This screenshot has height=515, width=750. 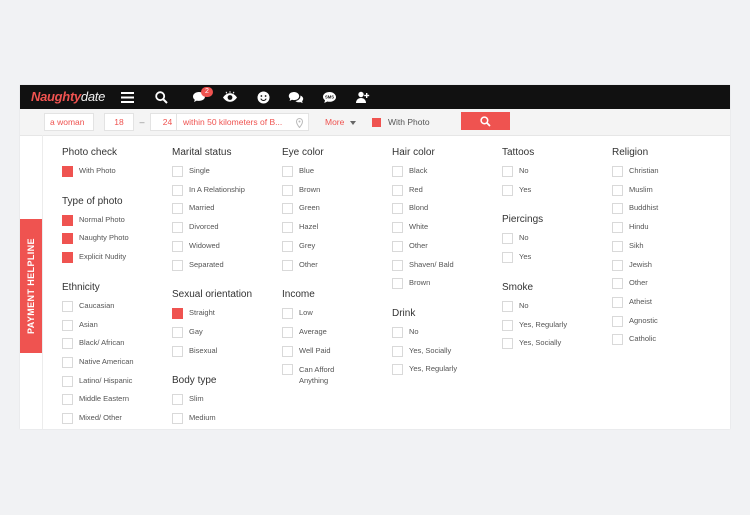 What do you see at coordinates (263, 97) in the screenshot?
I see `smiley-icon` at bounding box center [263, 97].